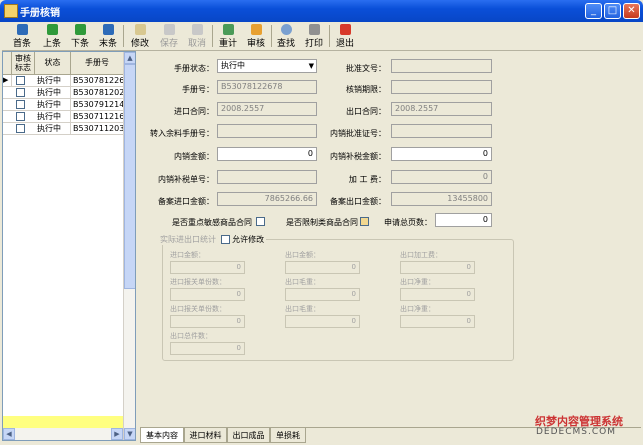  Describe the element at coordinates (197, 36) in the screenshot. I see `cancel-button: 取消` at that location.